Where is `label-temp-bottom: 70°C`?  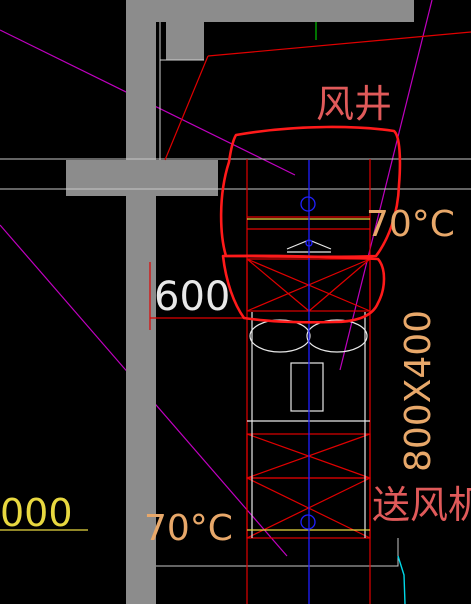
label-temp-bottom: 70°C is located at coordinates (188, 528).